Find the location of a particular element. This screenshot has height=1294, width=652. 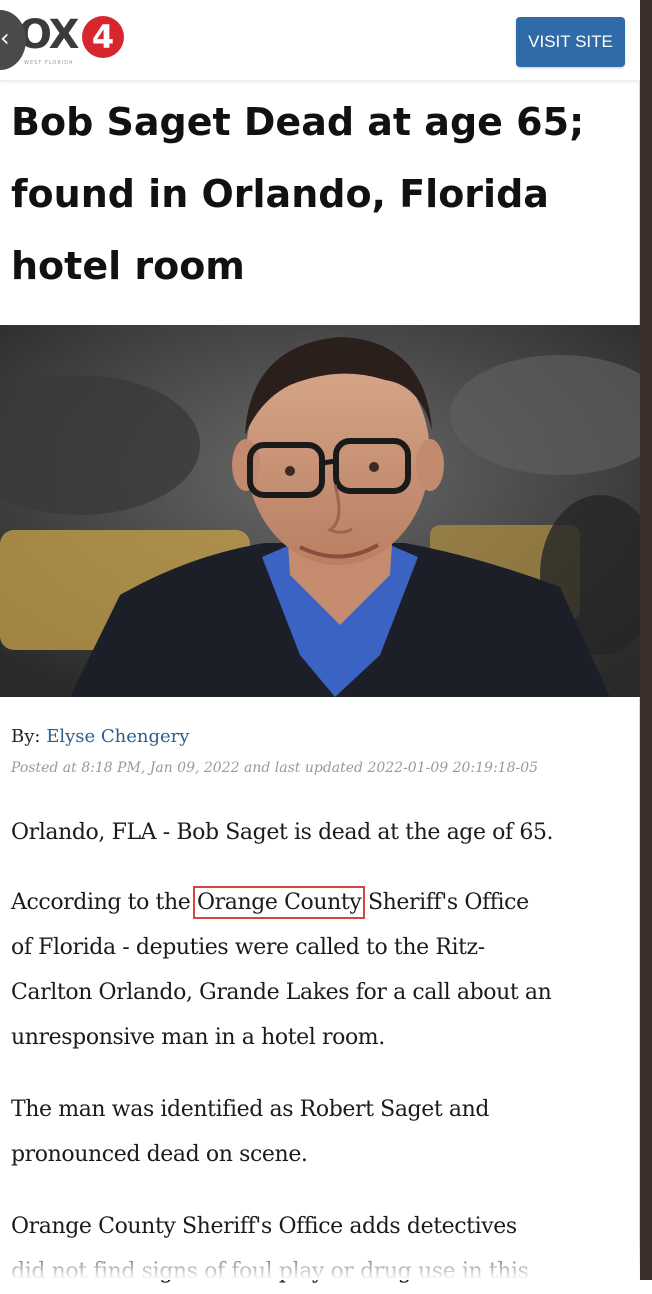

paragraph-2-text: Sheriff's Office is located at coordinates (448, 902).